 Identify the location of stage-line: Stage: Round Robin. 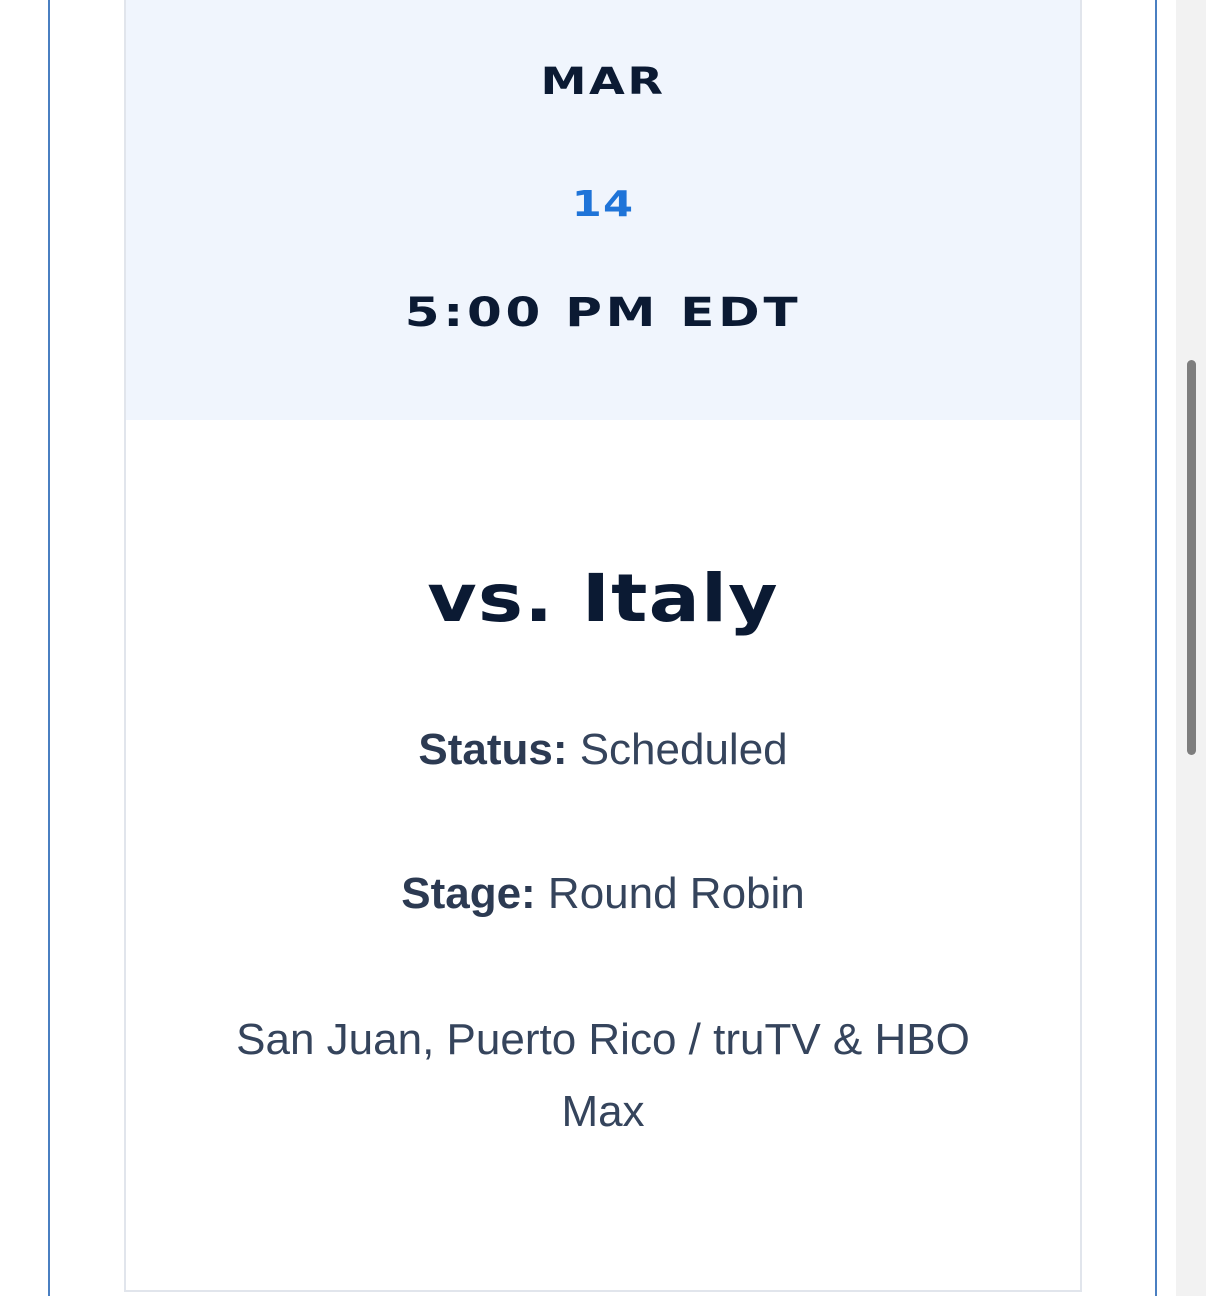
(603, 894).